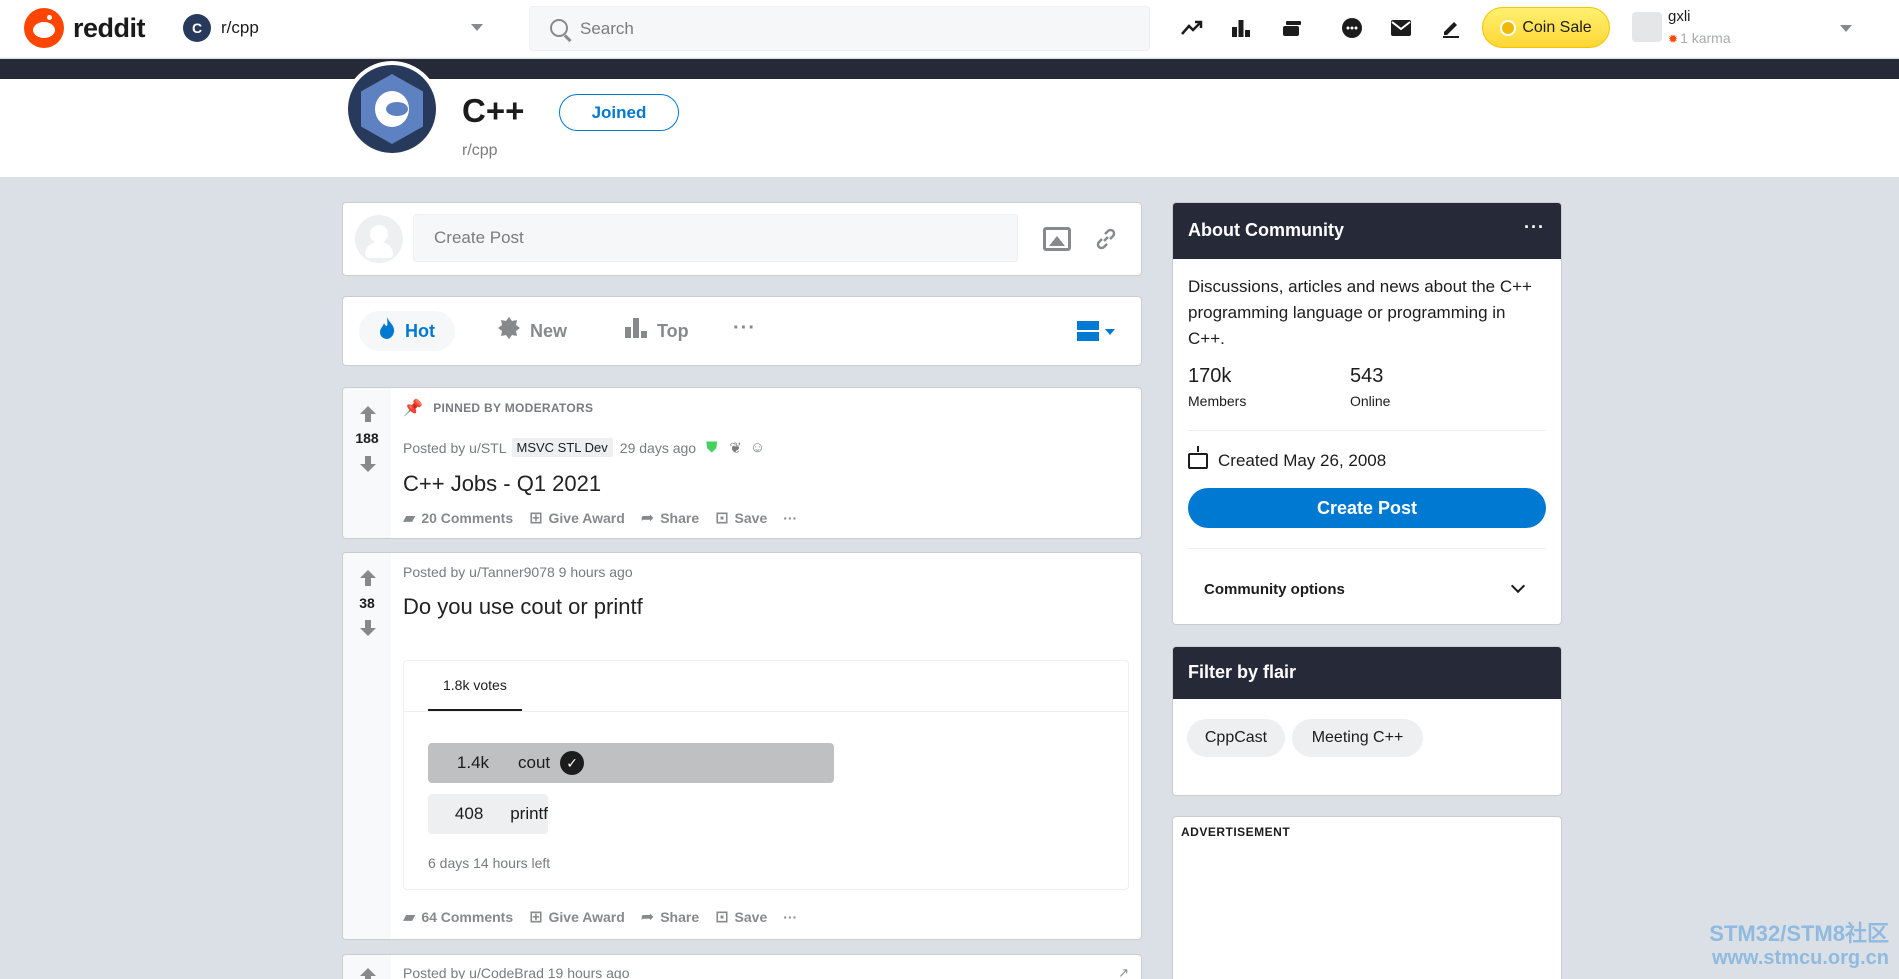  Describe the element at coordinates (1057, 239) in the screenshot. I see `image-upload-icon` at that location.